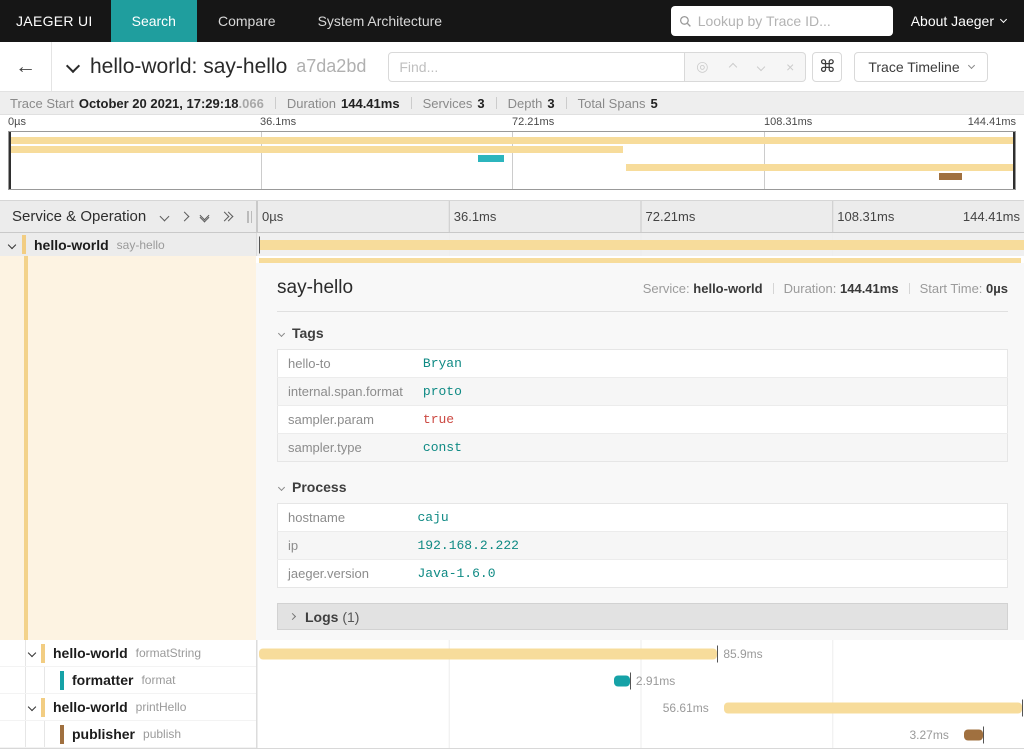 The height and width of the screenshot is (756, 1024). What do you see at coordinates (685, 21) in the screenshot?
I see `search-icon` at bounding box center [685, 21].